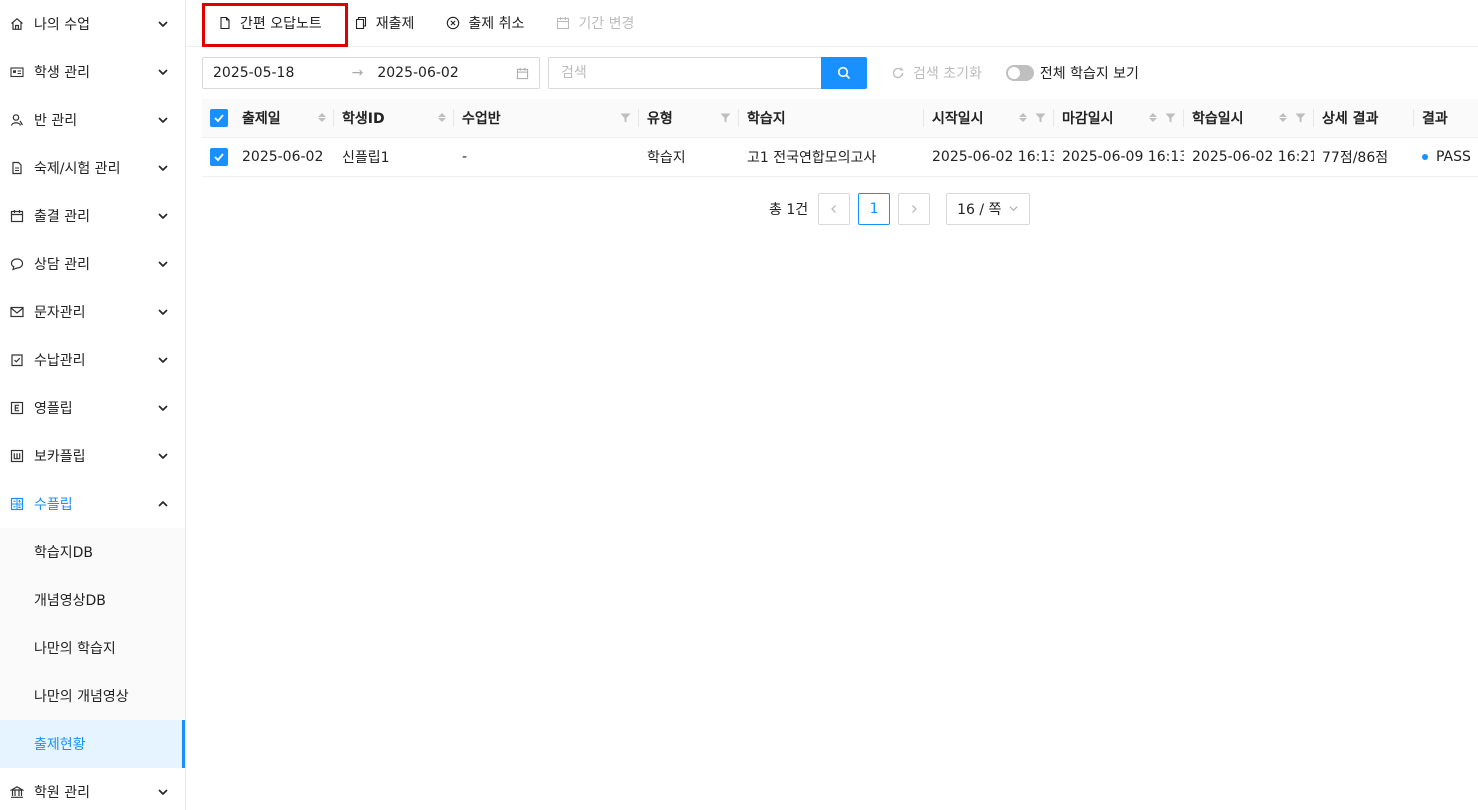  What do you see at coordinates (1364, 157) in the screenshot?
I see `cell-detail-result: 77점/86점` at bounding box center [1364, 157].